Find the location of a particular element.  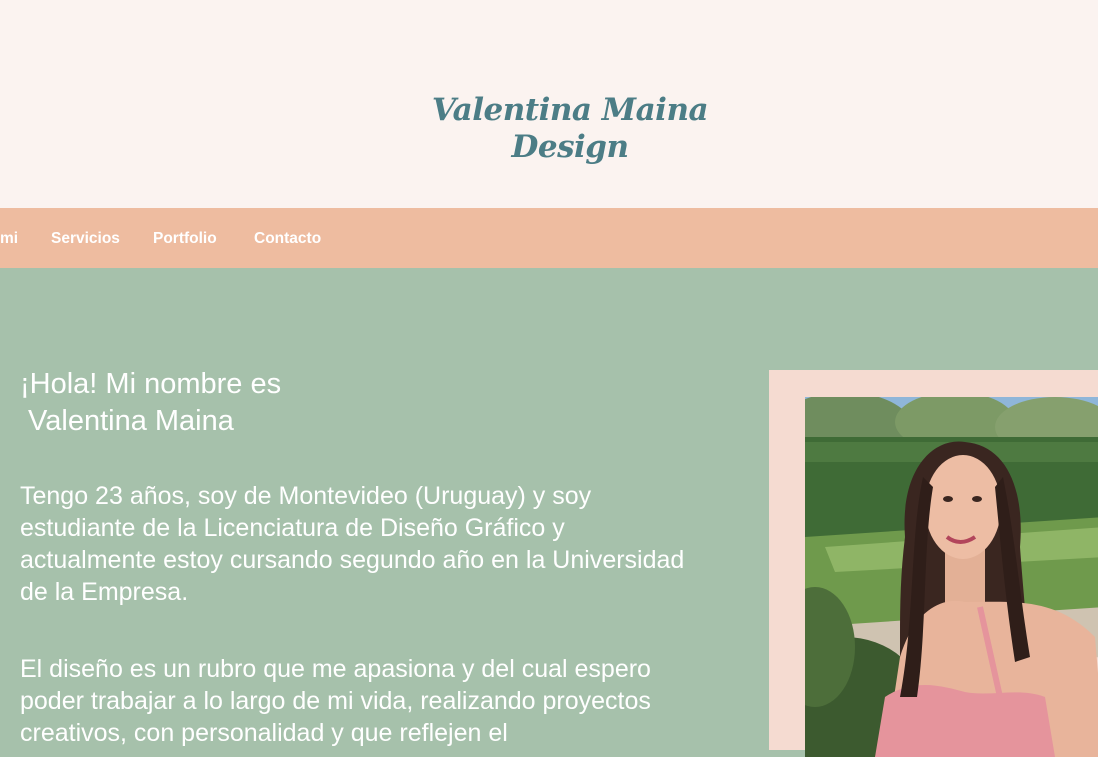

profile-photo is located at coordinates (951, 577).